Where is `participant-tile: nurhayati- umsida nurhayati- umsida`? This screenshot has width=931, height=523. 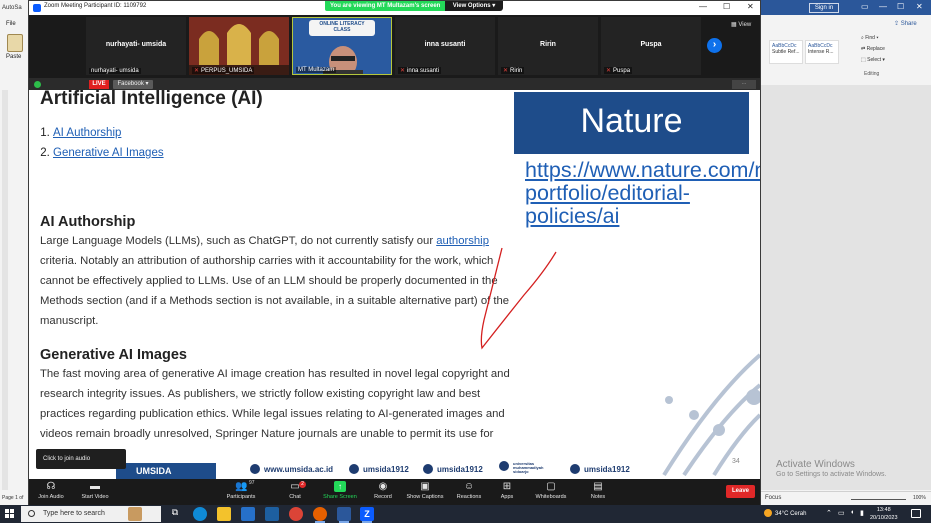
participant-tile: nurhayati- umsida nurhayati- umsida is located at coordinates (136, 46).